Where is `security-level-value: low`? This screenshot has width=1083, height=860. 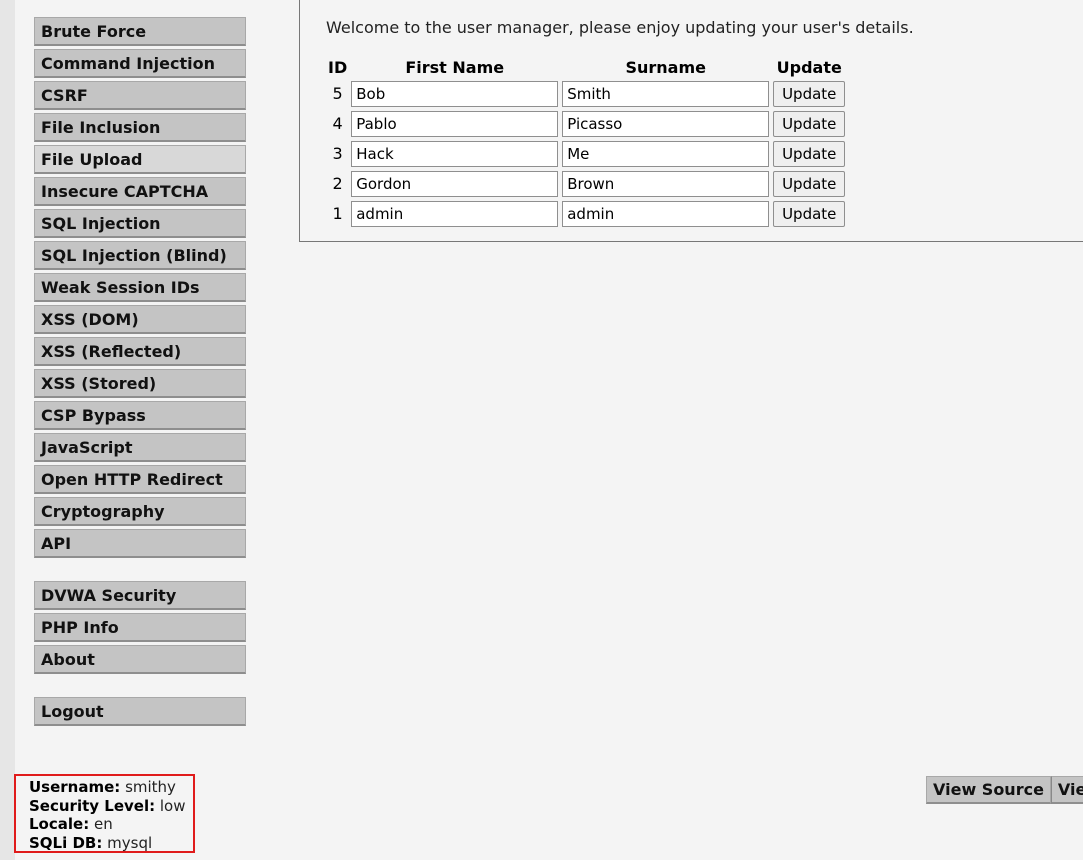 security-level-value: low is located at coordinates (172, 805).